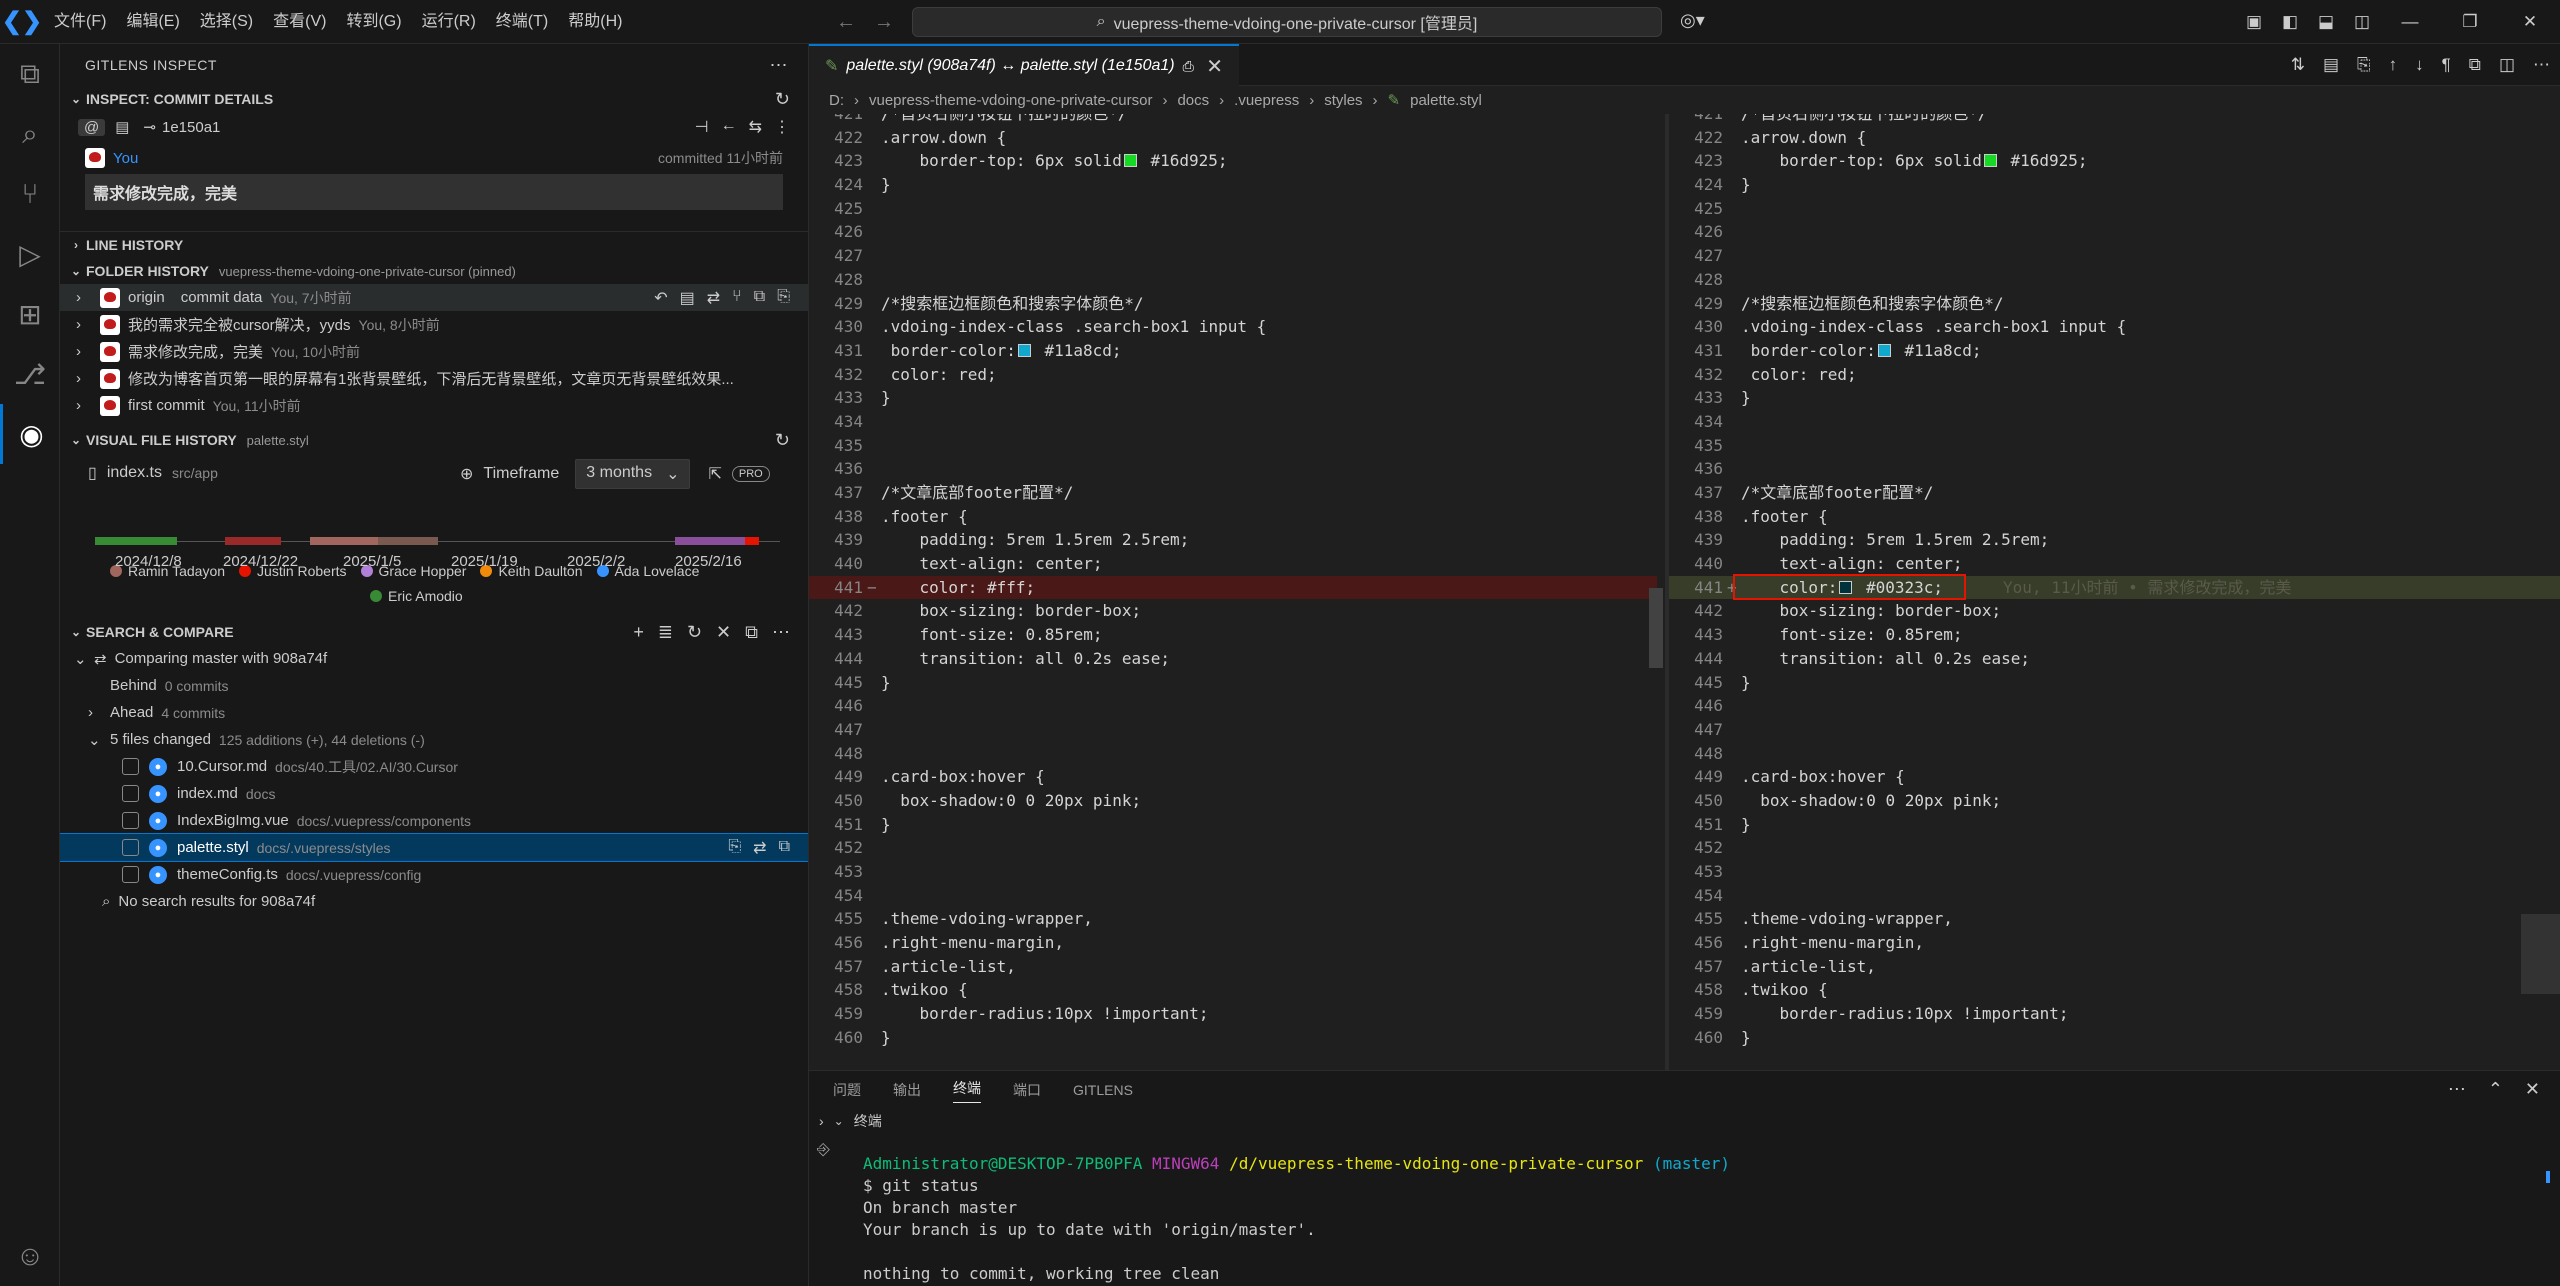  I want to click on list-view-icon: ≣, so click(665, 632).